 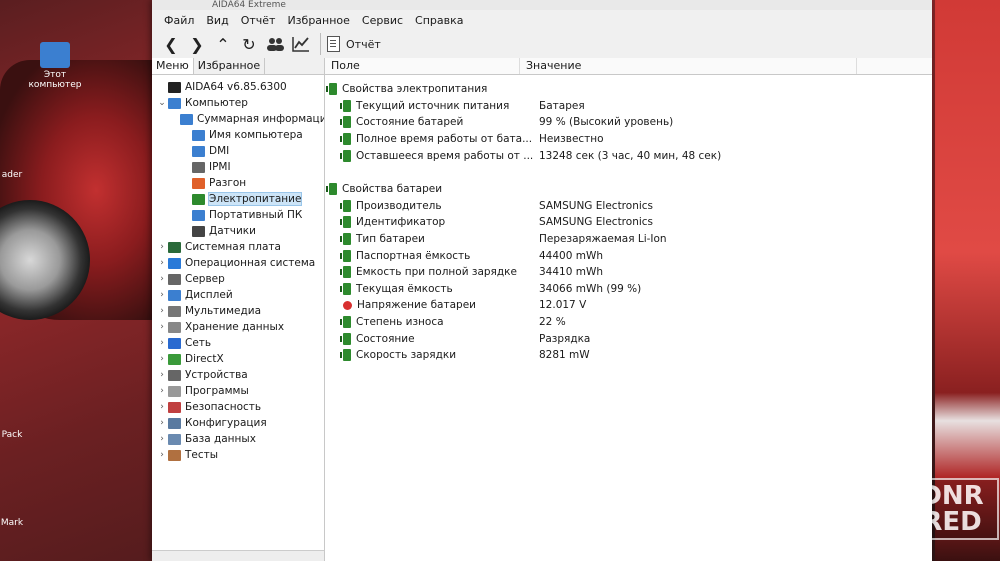 What do you see at coordinates (564, 355) in the screenshot?
I see `value-cell: 8281 mW` at bounding box center [564, 355].